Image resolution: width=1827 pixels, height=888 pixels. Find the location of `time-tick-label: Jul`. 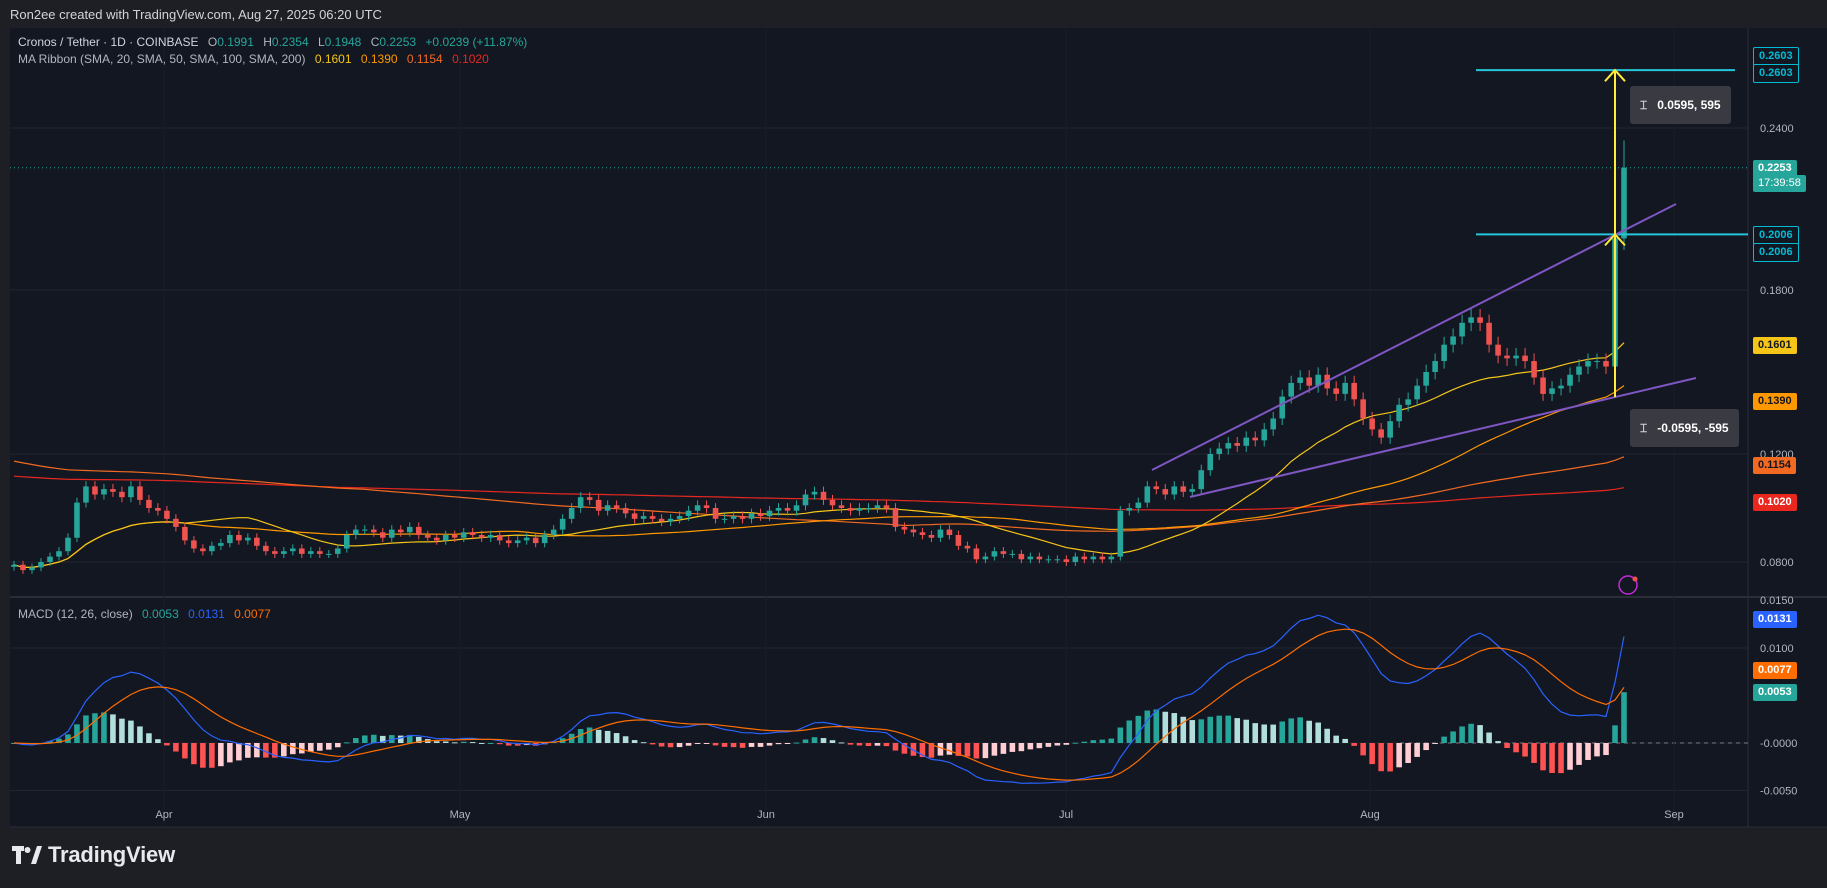

time-tick-label: Jul is located at coordinates (1066, 815).